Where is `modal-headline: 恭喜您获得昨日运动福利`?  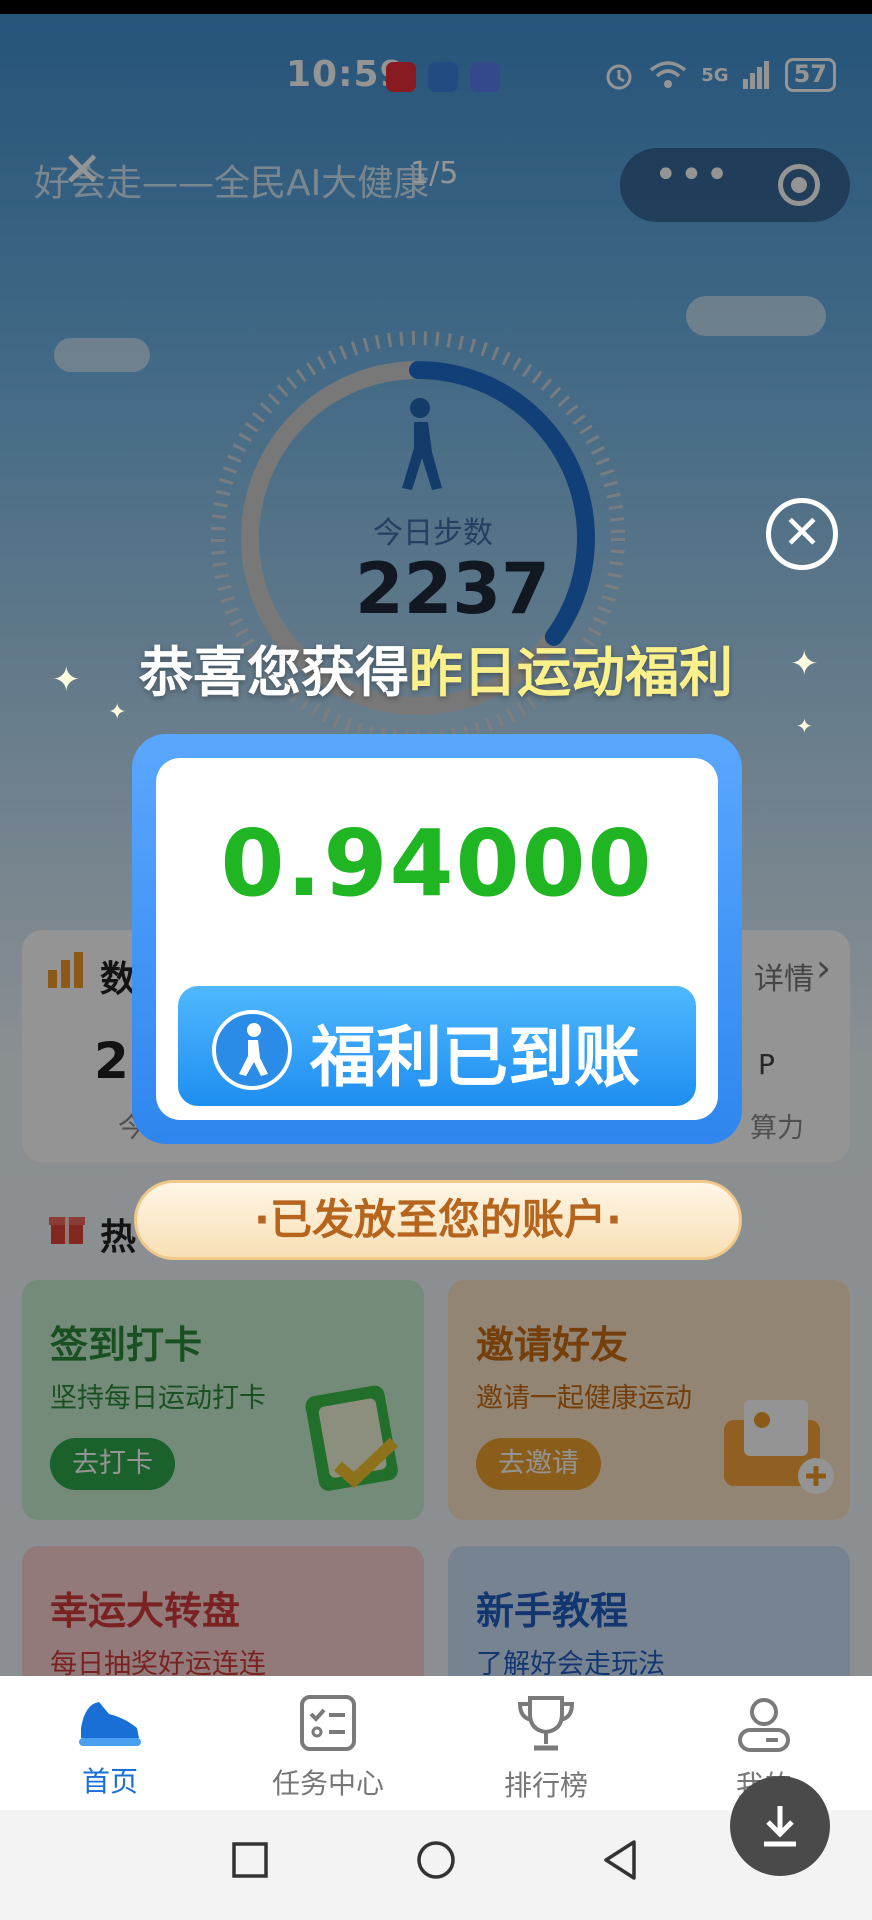 modal-headline: 恭喜您获得昨日运动福利 is located at coordinates (436, 667).